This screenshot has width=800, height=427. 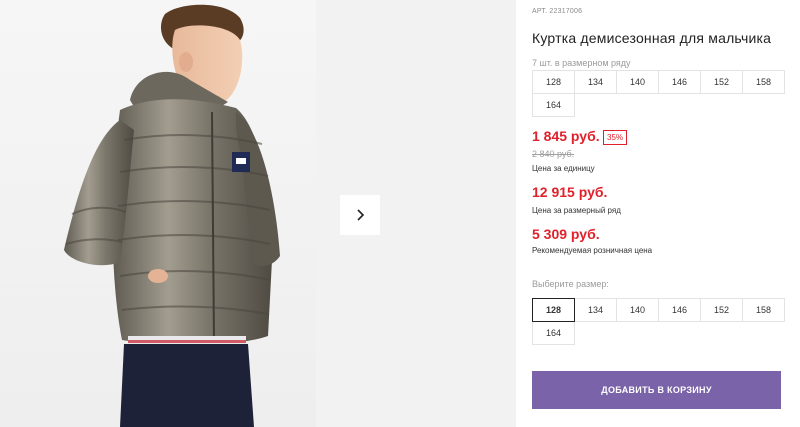 I want to click on size-option: 164, so click(x=553, y=333).